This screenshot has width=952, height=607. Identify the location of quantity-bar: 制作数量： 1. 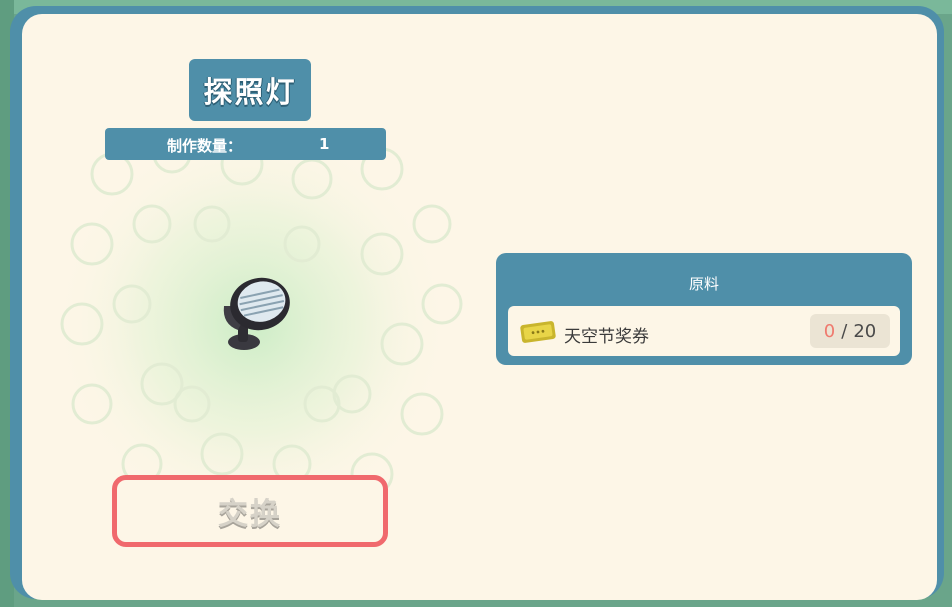
(245, 144).